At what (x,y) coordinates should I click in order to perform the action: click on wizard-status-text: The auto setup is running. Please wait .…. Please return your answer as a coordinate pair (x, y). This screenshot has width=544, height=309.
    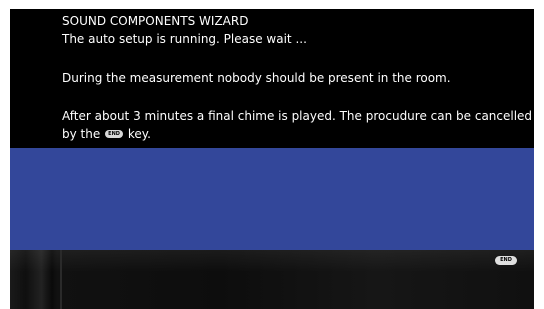
    Looking at the image, I should click on (184, 39).